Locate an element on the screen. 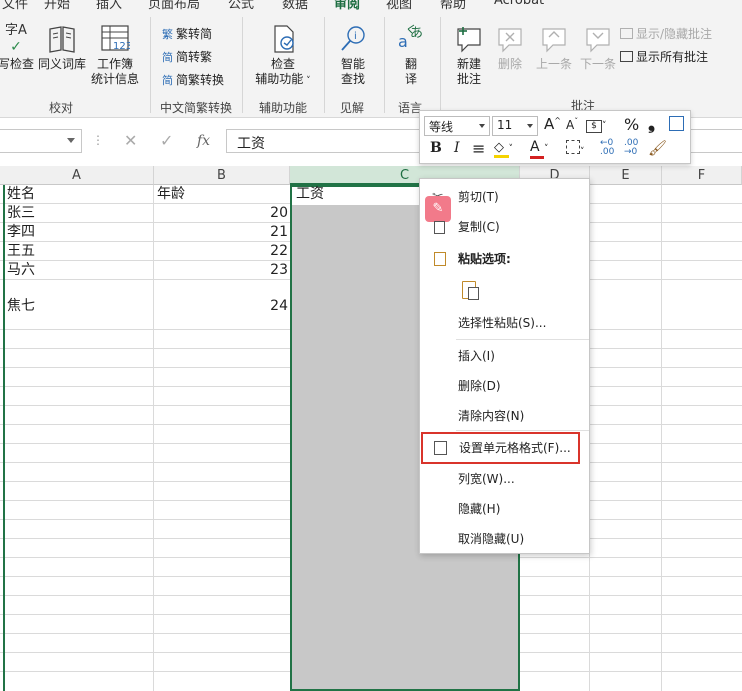  increase-decimal-icon: ←0.00 is located at coordinates (607, 147).